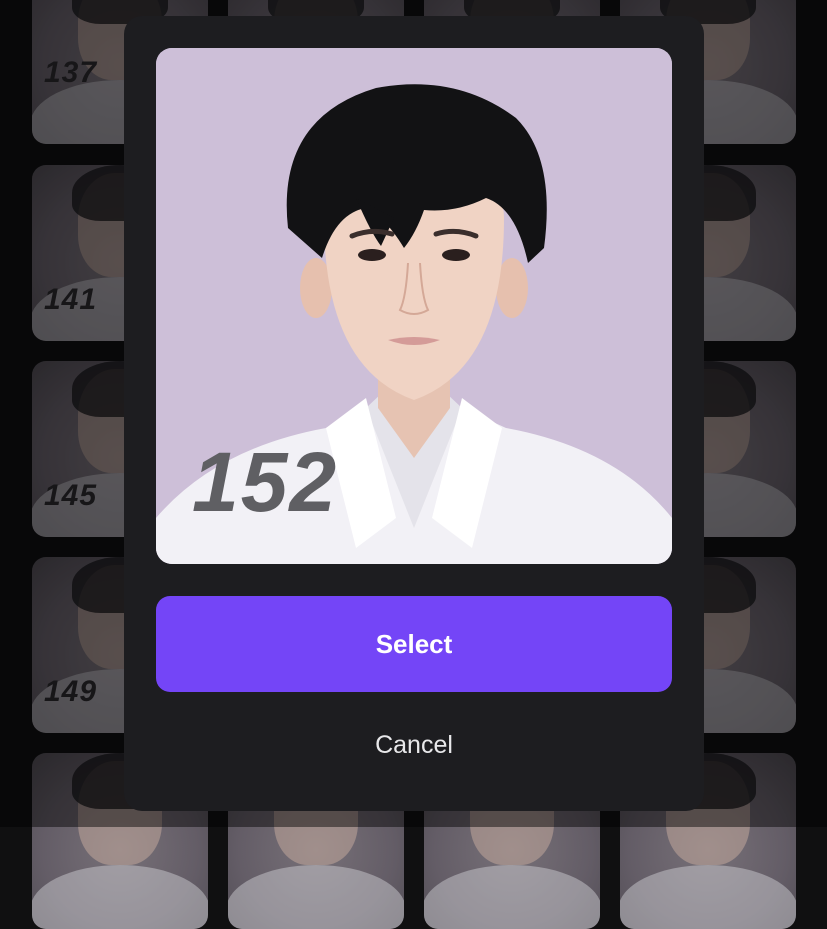 Image resolution: width=827 pixels, height=929 pixels. What do you see at coordinates (265, 482) in the screenshot?
I see `candidate-number-label: 152` at bounding box center [265, 482].